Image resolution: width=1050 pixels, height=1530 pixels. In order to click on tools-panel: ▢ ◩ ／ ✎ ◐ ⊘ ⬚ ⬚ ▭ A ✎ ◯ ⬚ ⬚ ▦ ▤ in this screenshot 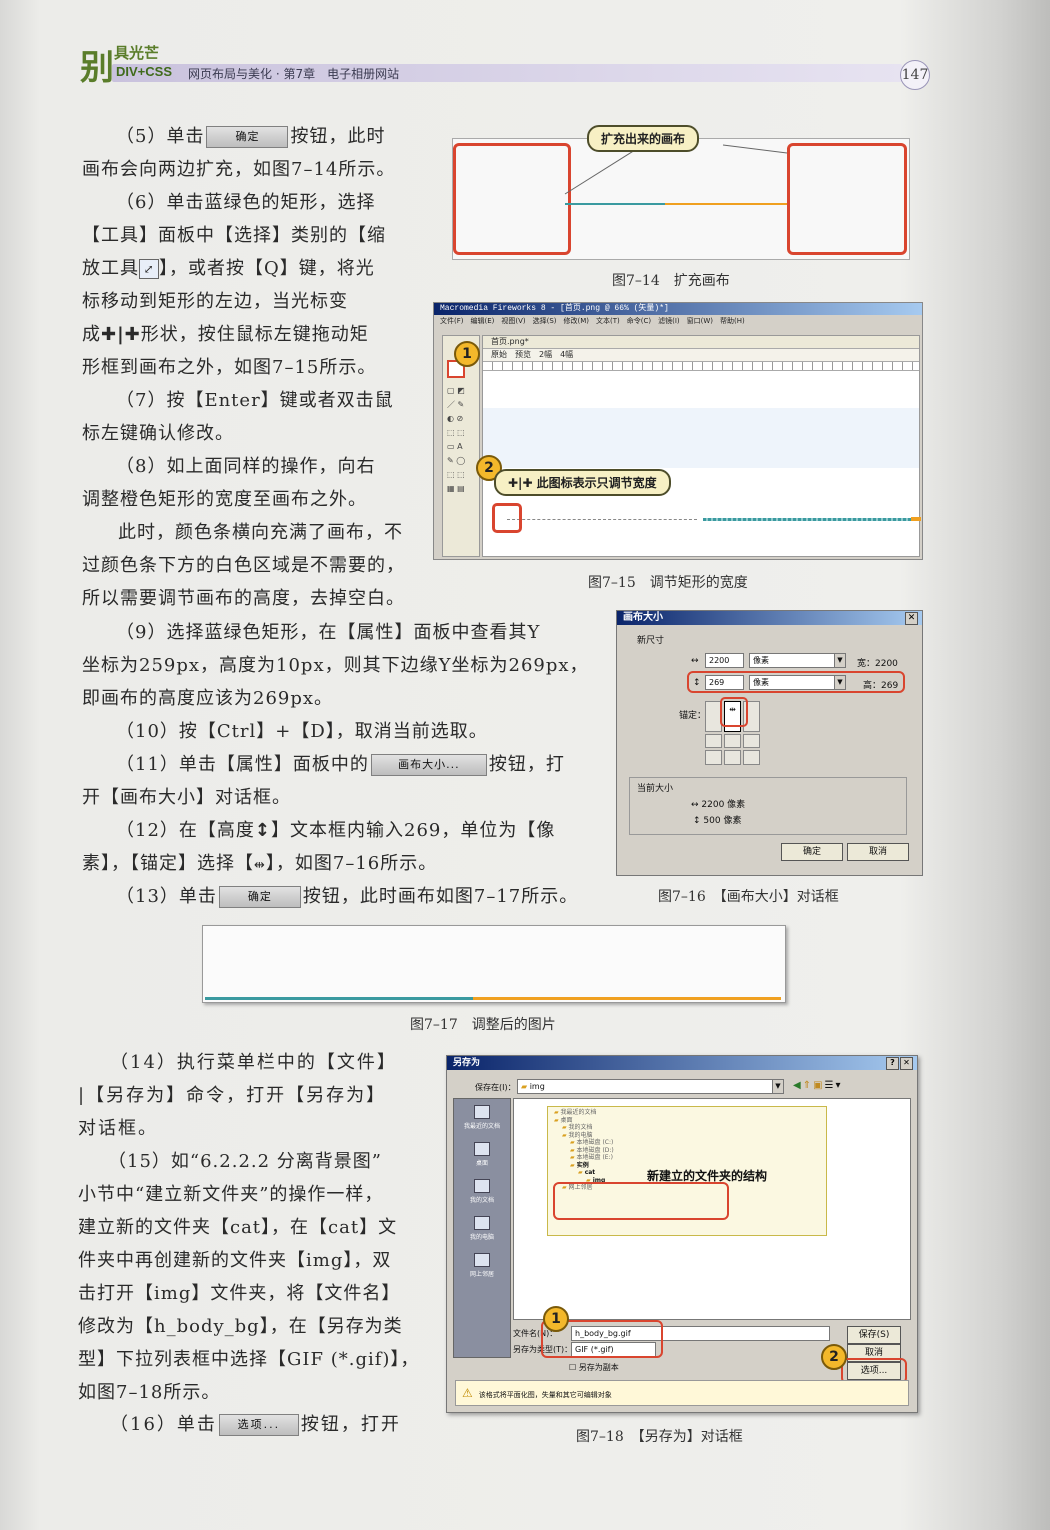, I will do `click(461, 446)`.